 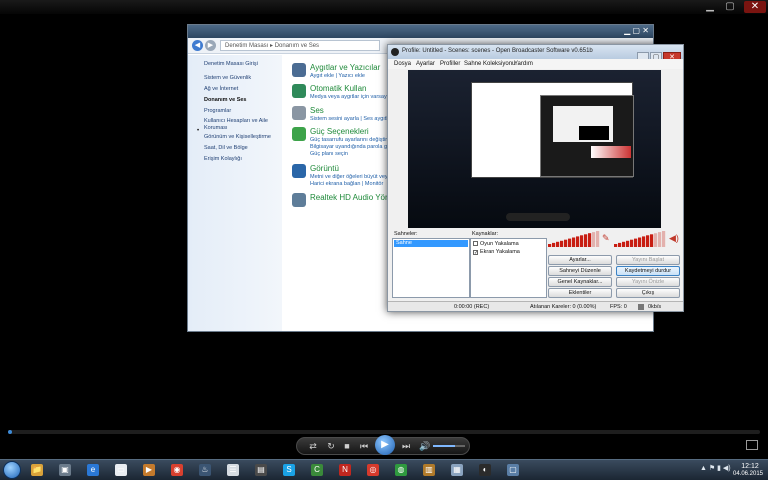 I want to click on previous-icon: ⏮, so click(x=364, y=446).